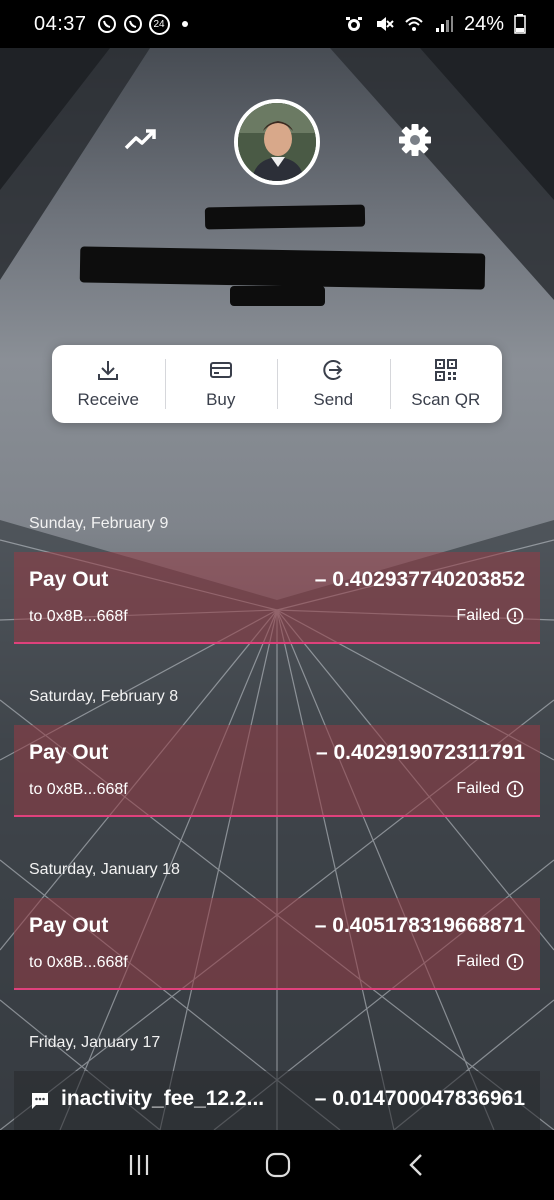  I want to click on transaction-amount: – 0.014700047836961, so click(419, 1098).